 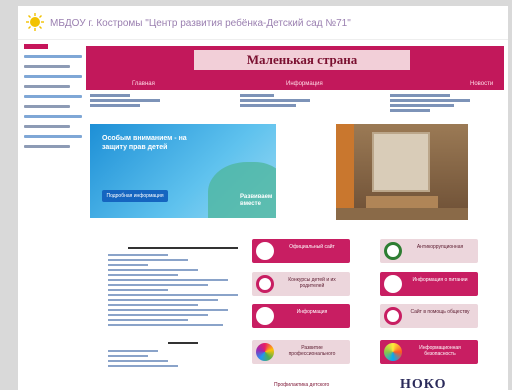 I want to click on tile-nutrition: Информация о питании, so click(x=429, y=284).